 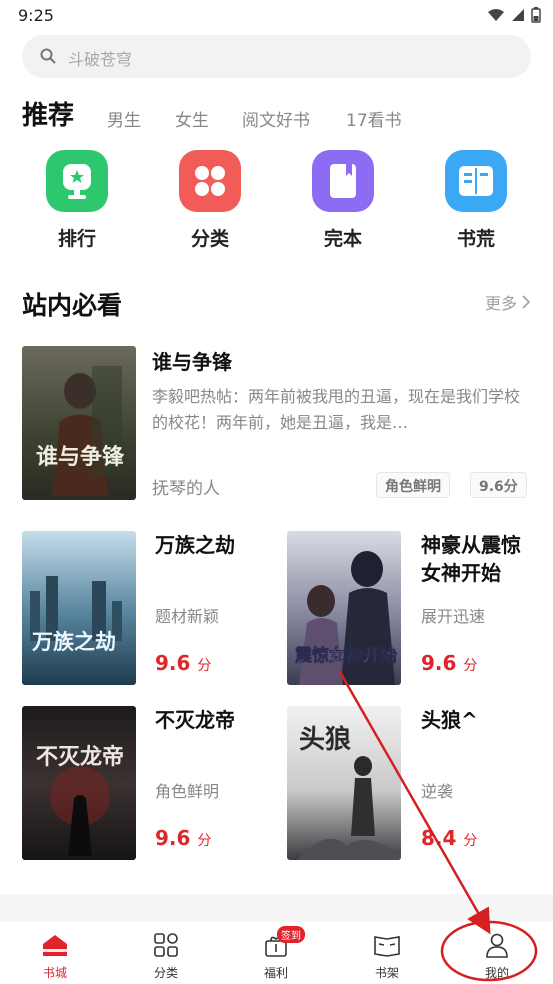 I want to click on quick-link-finished: 完本, so click(x=343, y=200).